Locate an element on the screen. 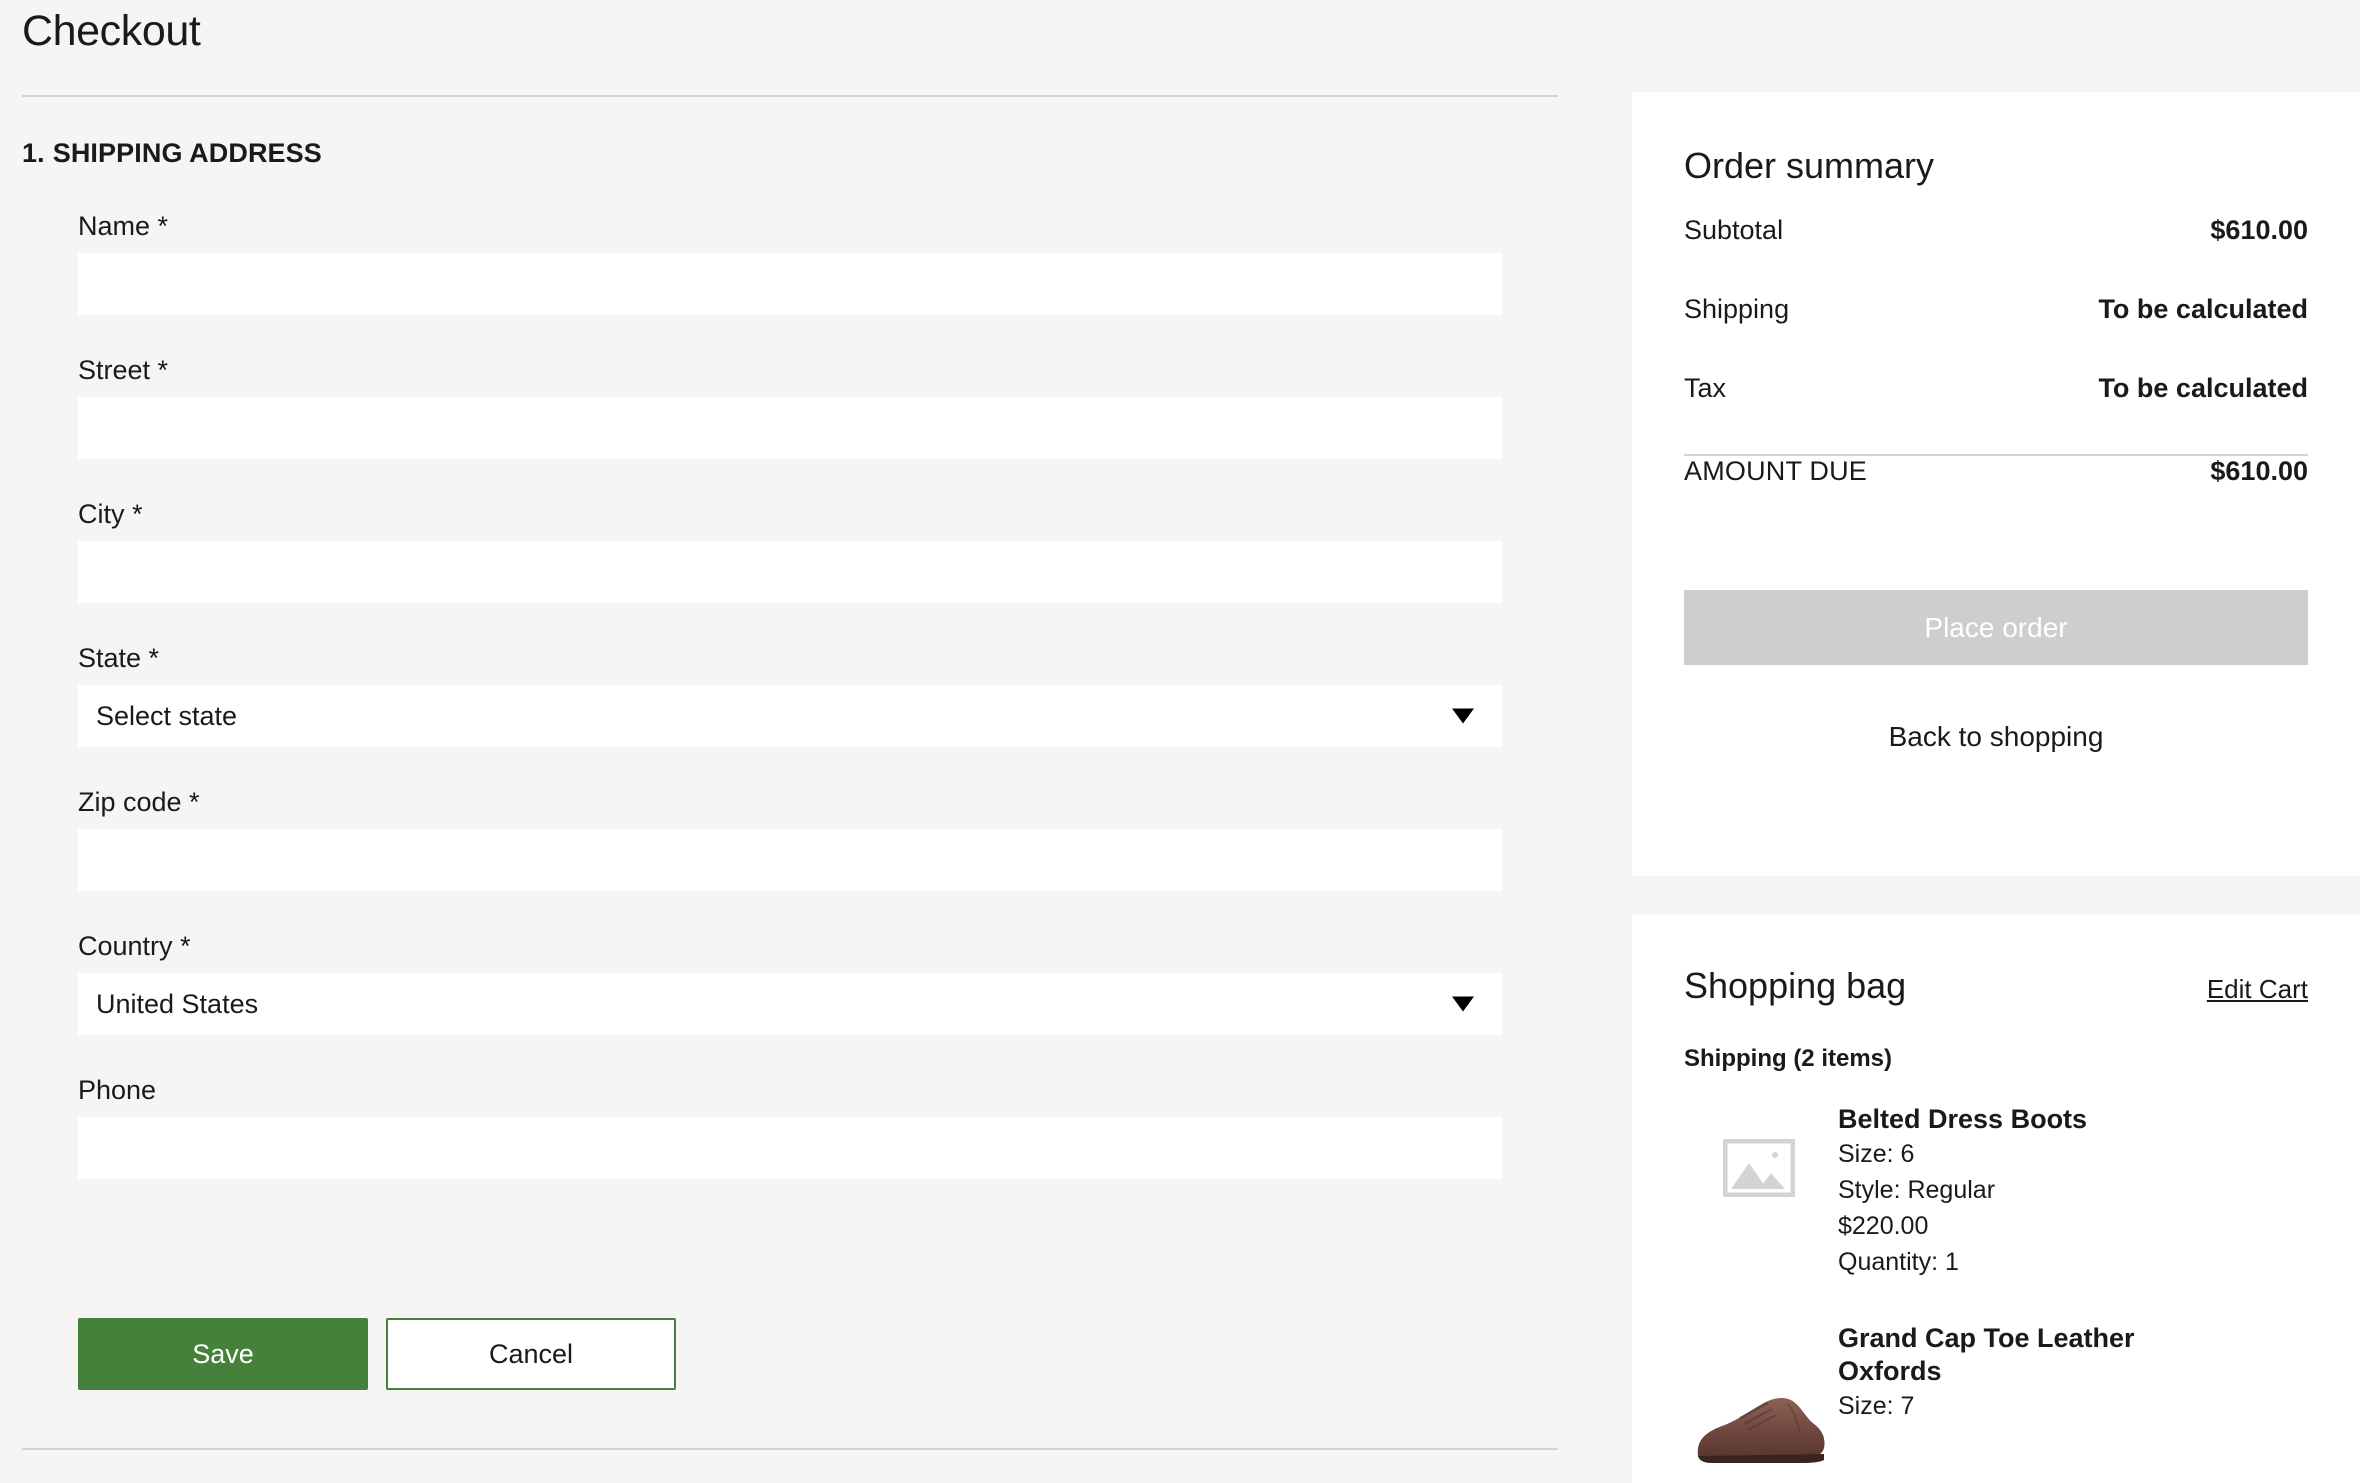 This screenshot has width=2360, height=1483. field-name: Name * is located at coordinates (790, 260).